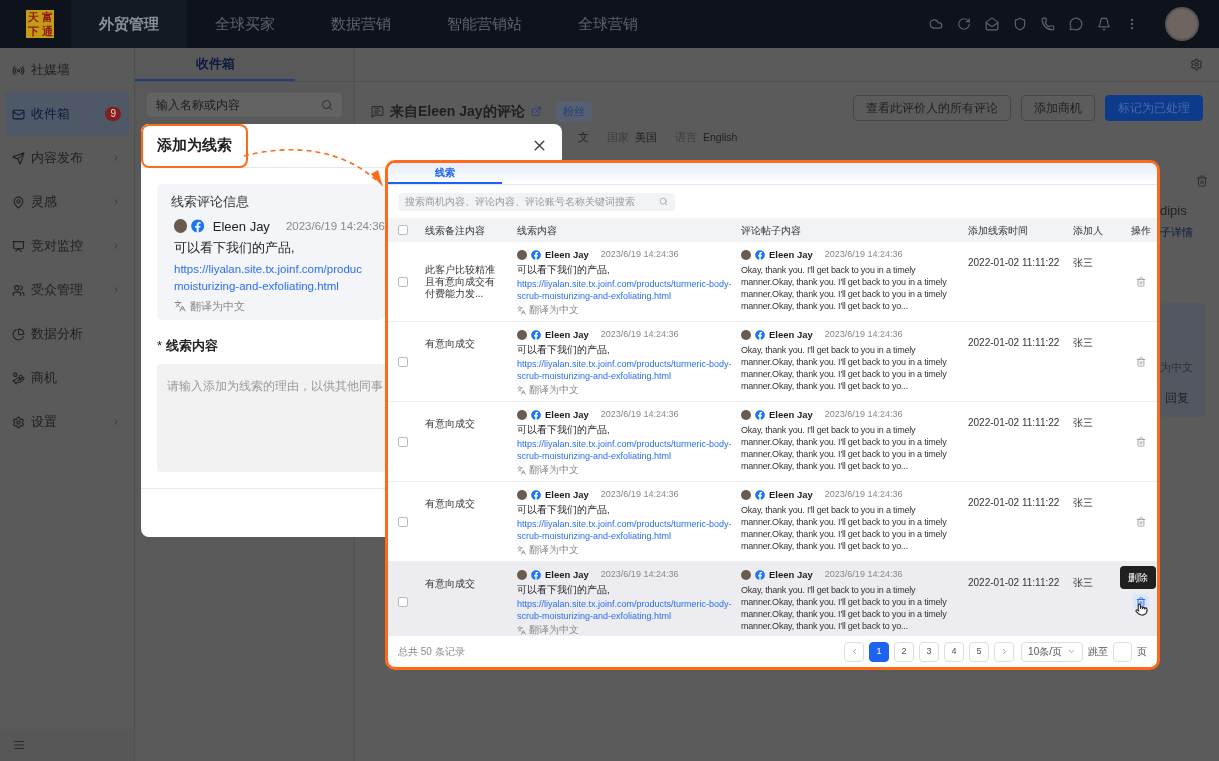 This screenshot has width=1219, height=761. I want to click on post-detail-link: 子详情, so click(1189, 232).